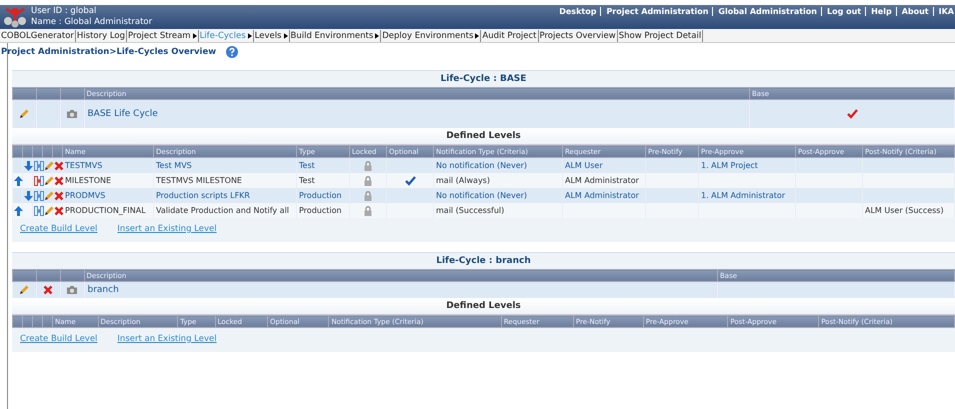 The image size is (955, 409). I want to click on table-cell: PRODMVS, so click(108, 195).